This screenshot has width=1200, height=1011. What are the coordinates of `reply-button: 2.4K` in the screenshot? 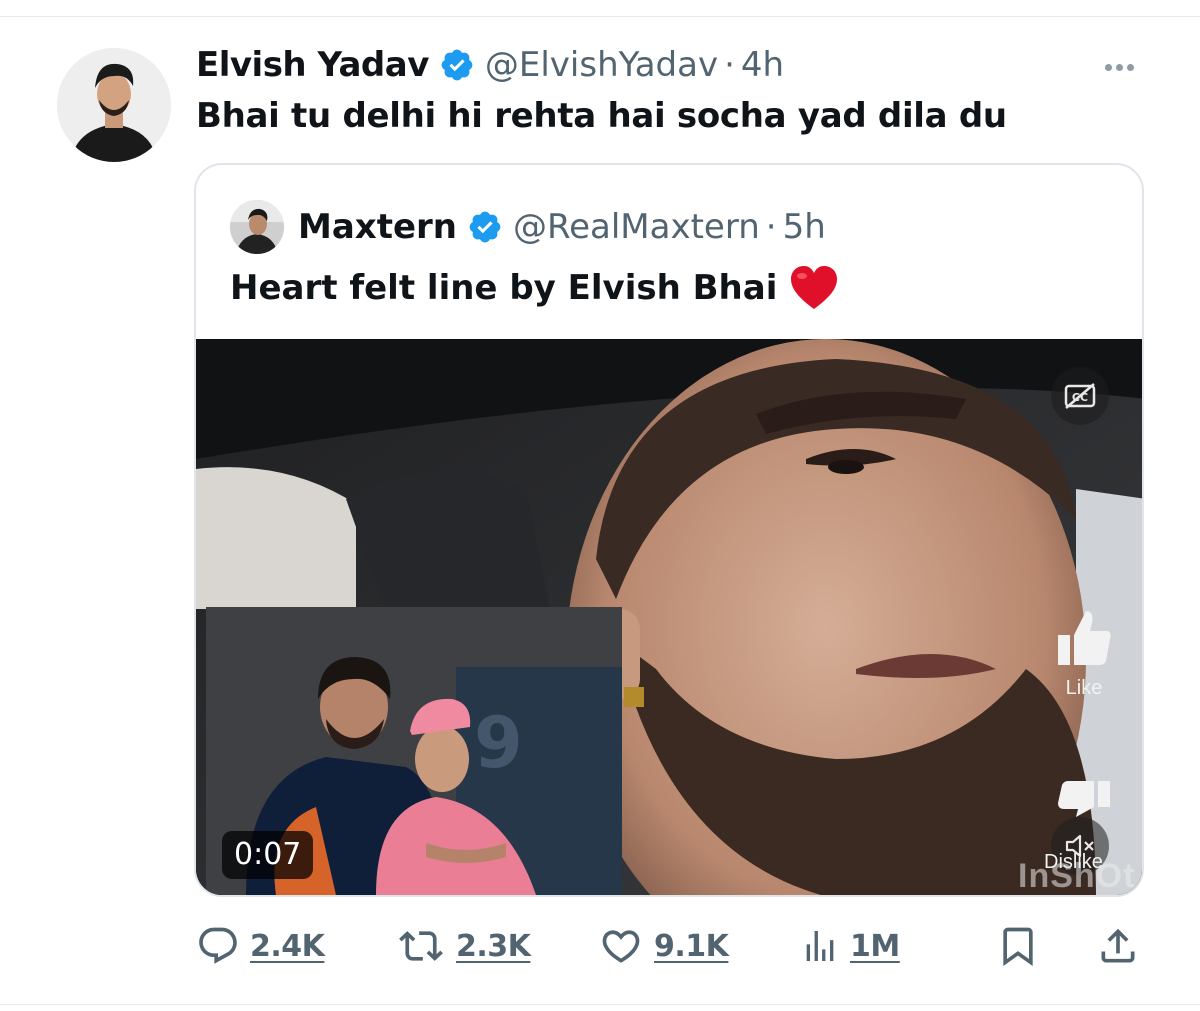 It's located at (260, 946).